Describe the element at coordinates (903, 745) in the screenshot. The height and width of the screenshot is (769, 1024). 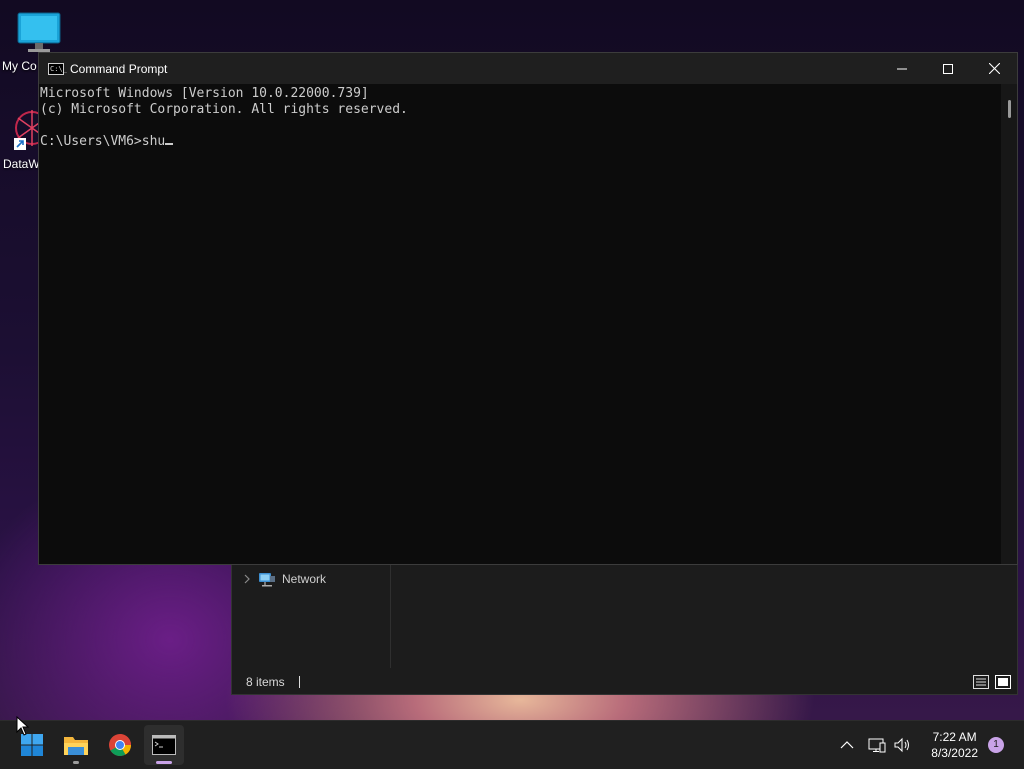
I see `volume-icon` at that location.